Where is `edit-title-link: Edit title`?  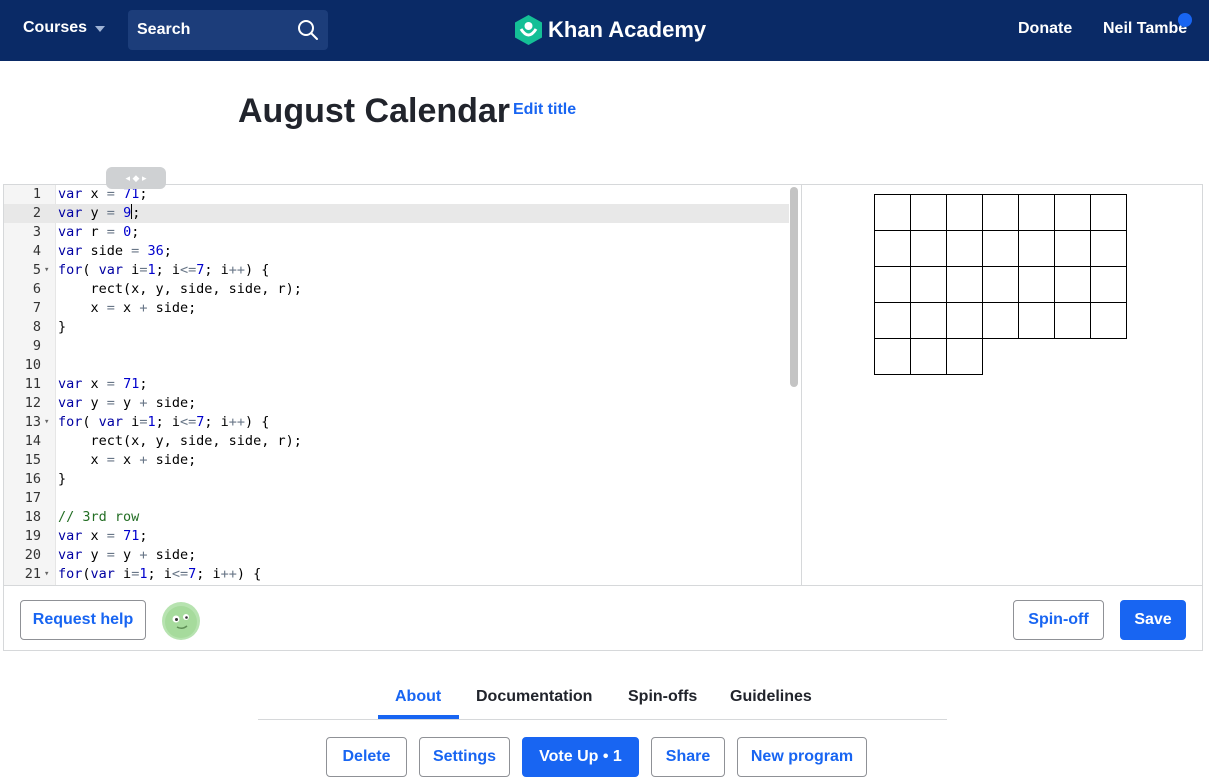
edit-title-link: Edit title is located at coordinates (544, 110).